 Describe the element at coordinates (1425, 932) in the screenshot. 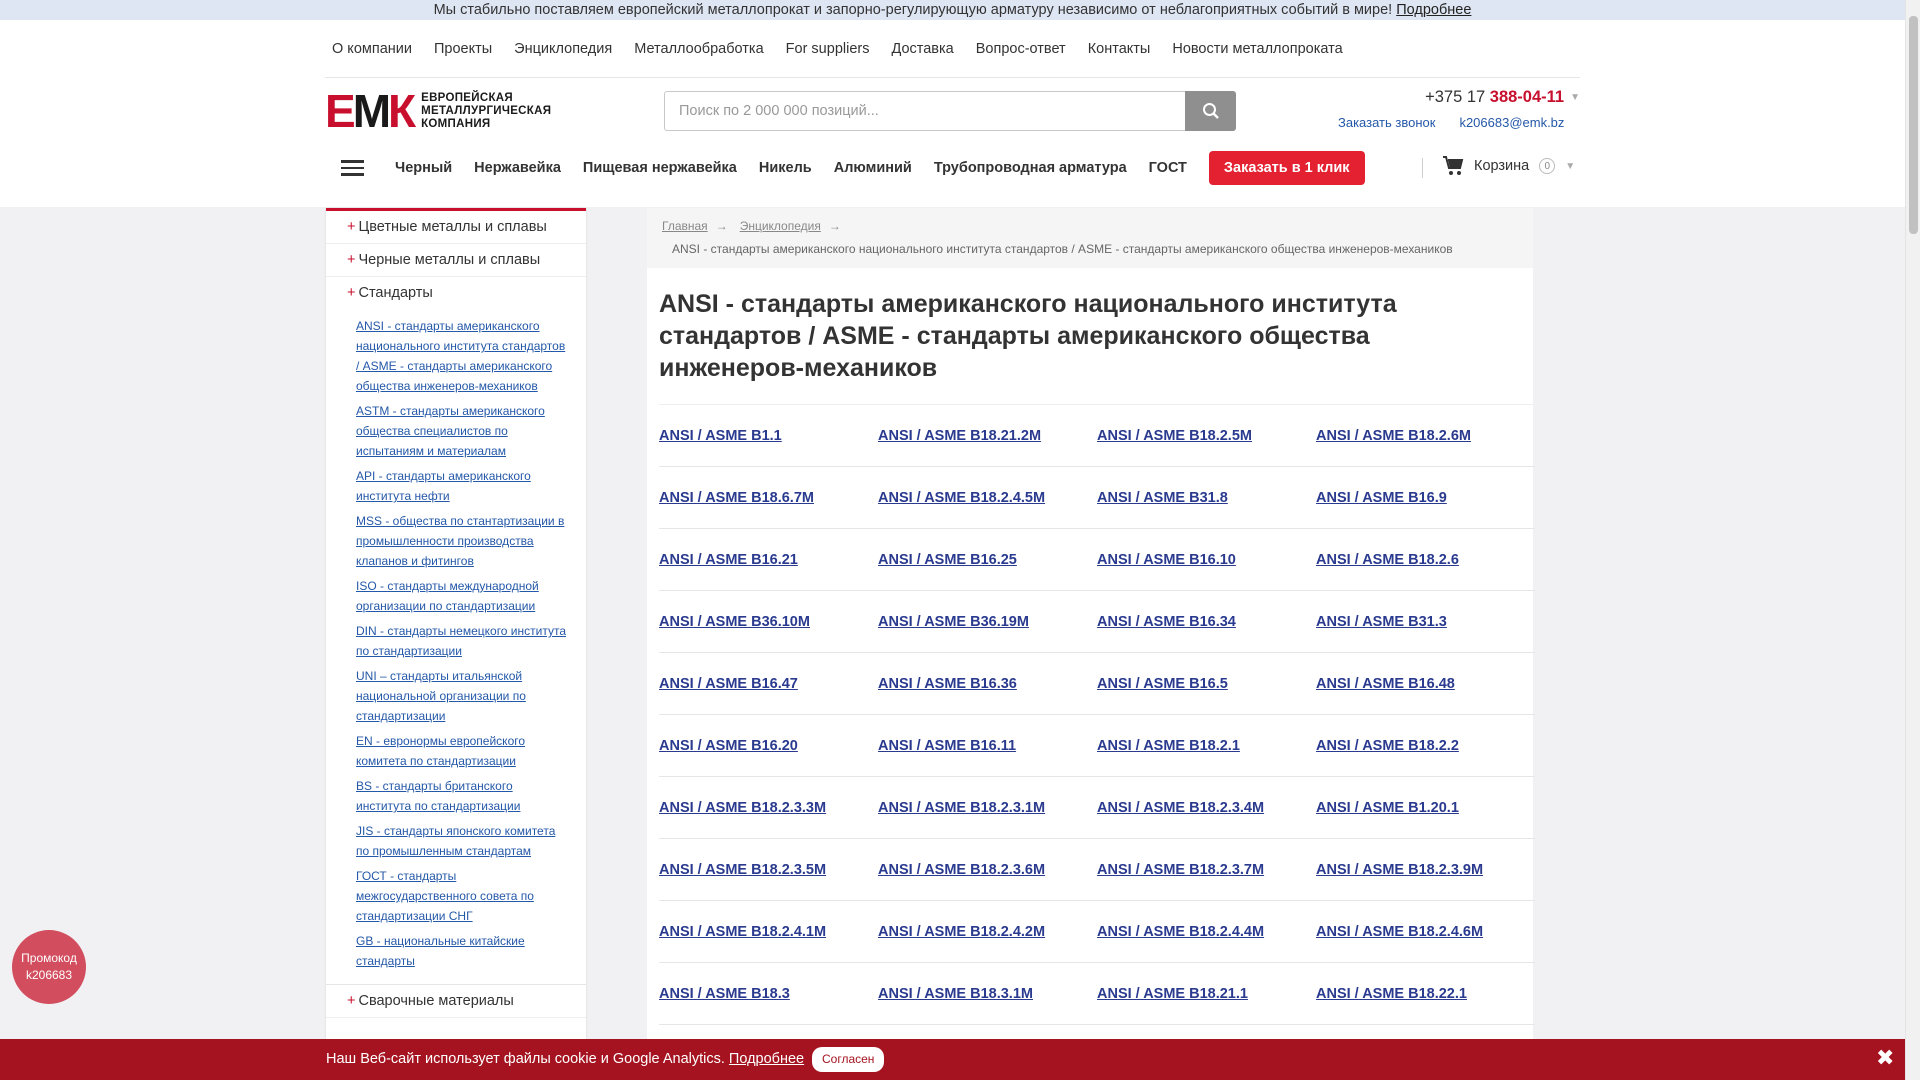

I see `standard-link: ANSI / ASME B18.2.4.6M` at that location.